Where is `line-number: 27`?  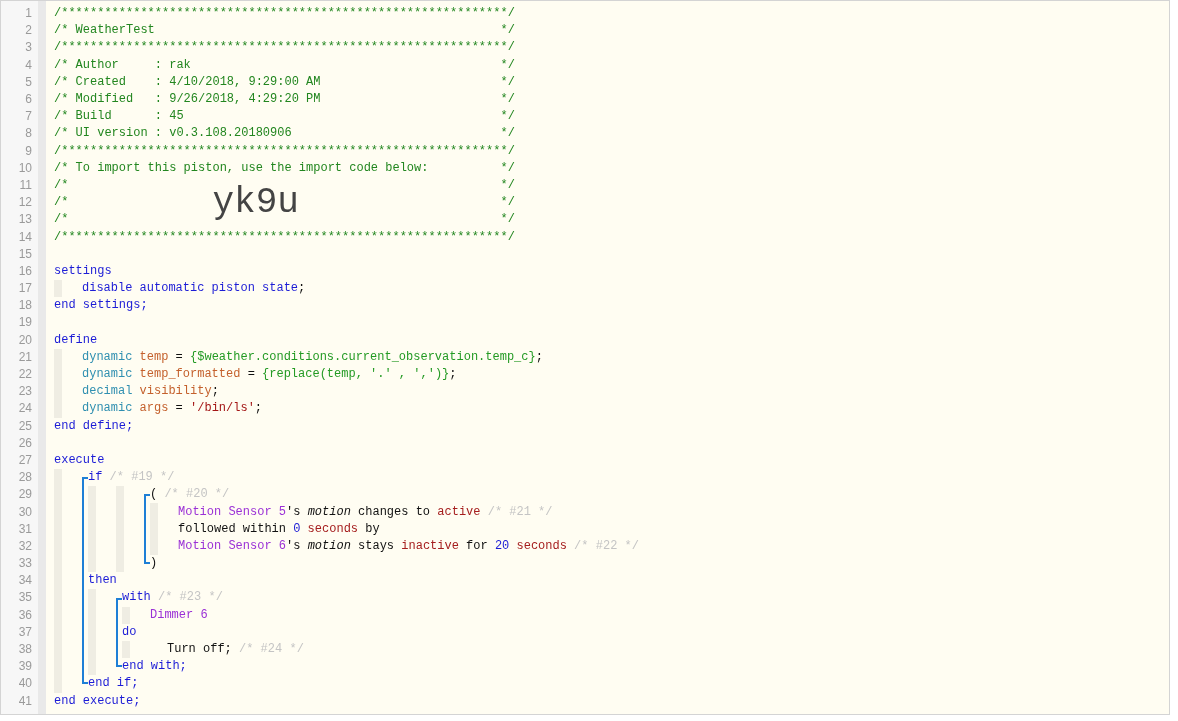 line-number: 27 is located at coordinates (25, 460).